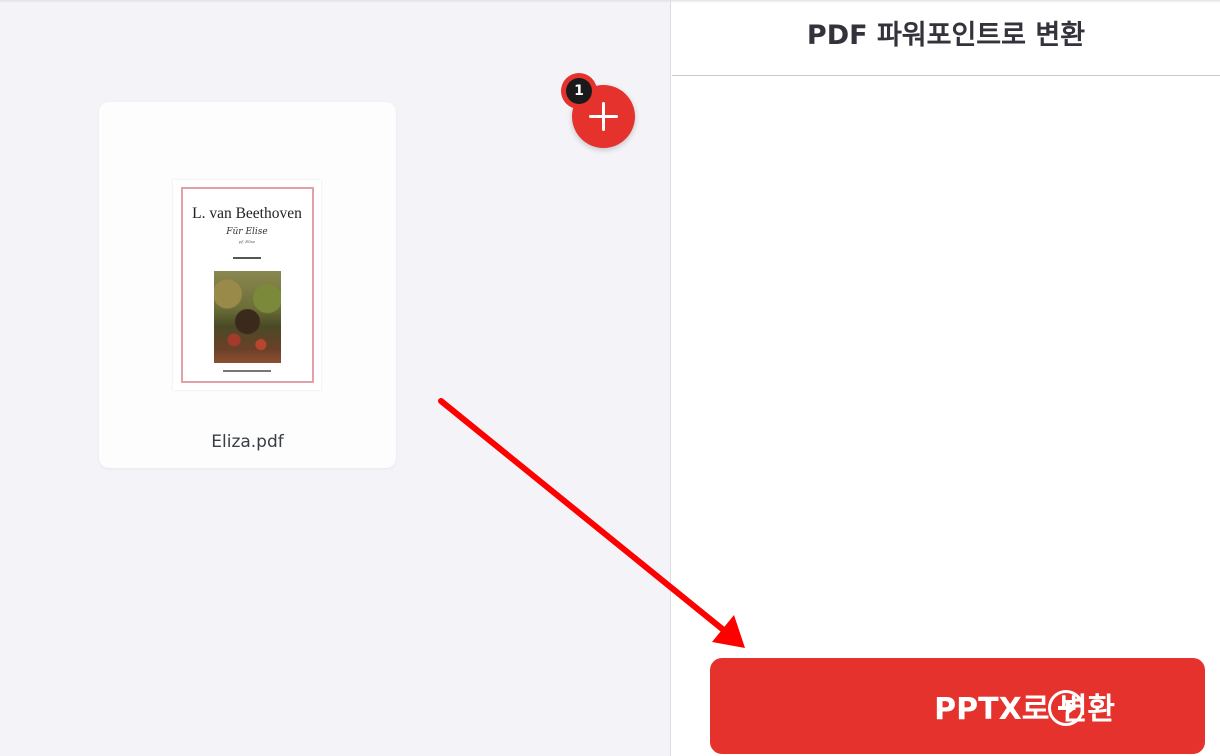 This screenshot has height=756, width=1220. I want to click on file-count-badge: 1, so click(579, 91).